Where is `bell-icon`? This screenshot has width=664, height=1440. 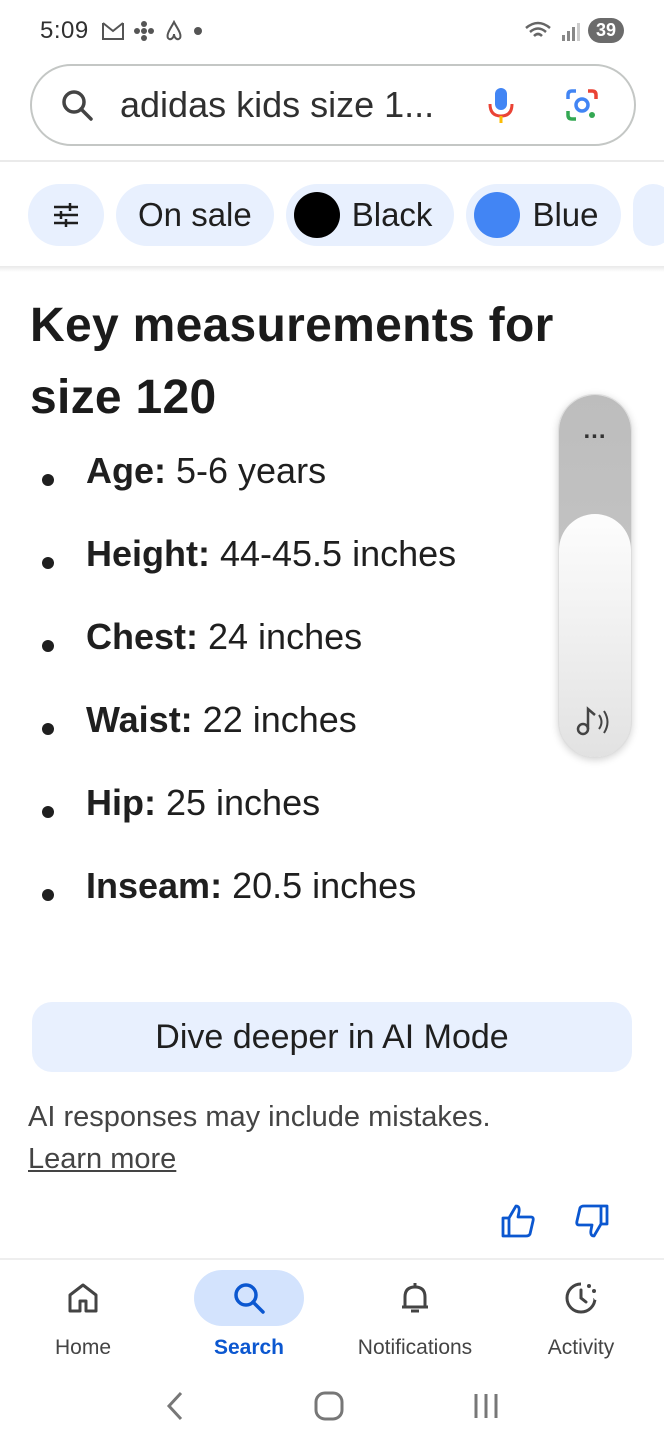 bell-icon is located at coordinates (415, 1298).